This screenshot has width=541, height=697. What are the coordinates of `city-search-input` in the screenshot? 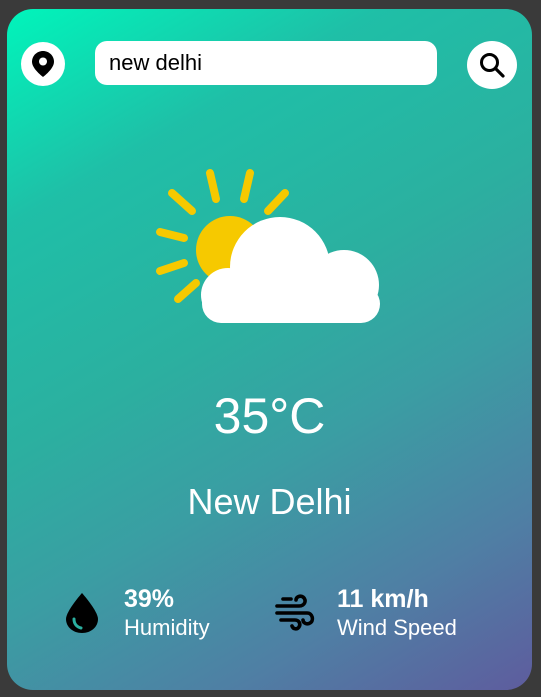 It's located at (266, 63).